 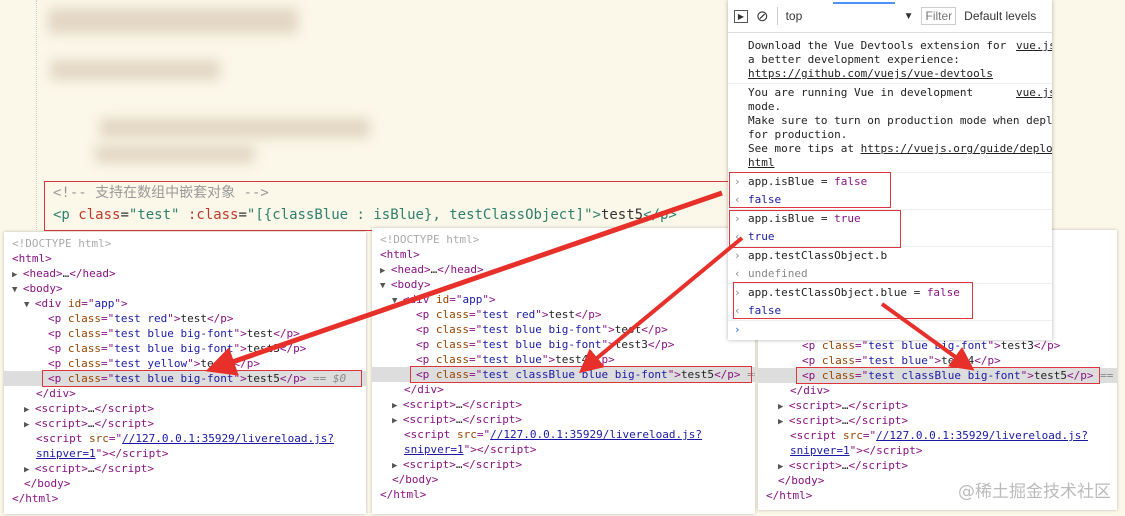 What do you see at coordinates (841, 16) in the screenshot?
I see `context-select: top` at bounding box center [841, 16].